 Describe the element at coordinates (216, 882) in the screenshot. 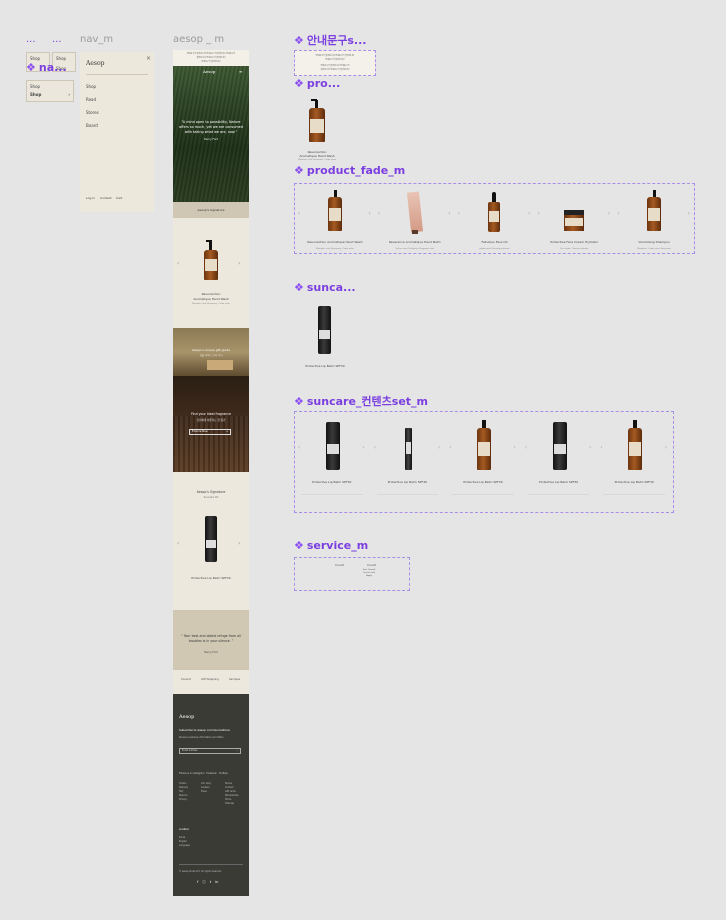

I see `linkedin-icon: in` at that location.